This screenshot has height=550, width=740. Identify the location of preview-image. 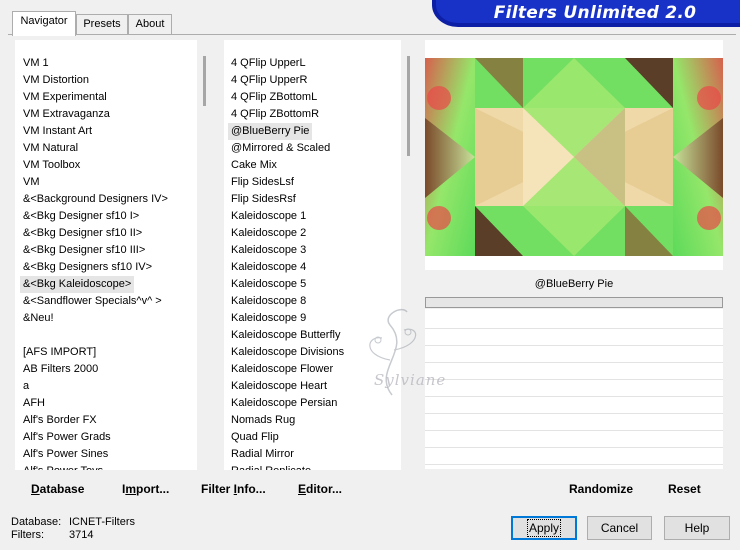
(574, 157).